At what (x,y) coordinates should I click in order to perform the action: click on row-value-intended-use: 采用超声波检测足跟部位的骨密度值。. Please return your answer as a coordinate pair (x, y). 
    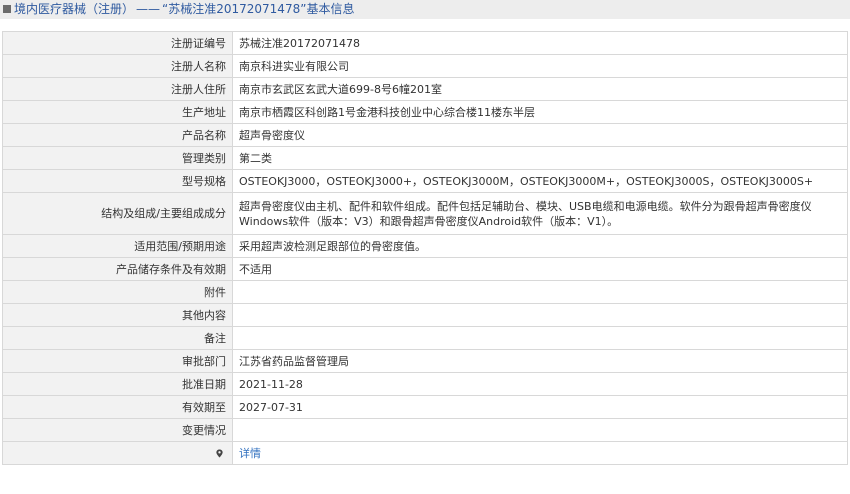
    Looking at the image, I should click on (540, 246).